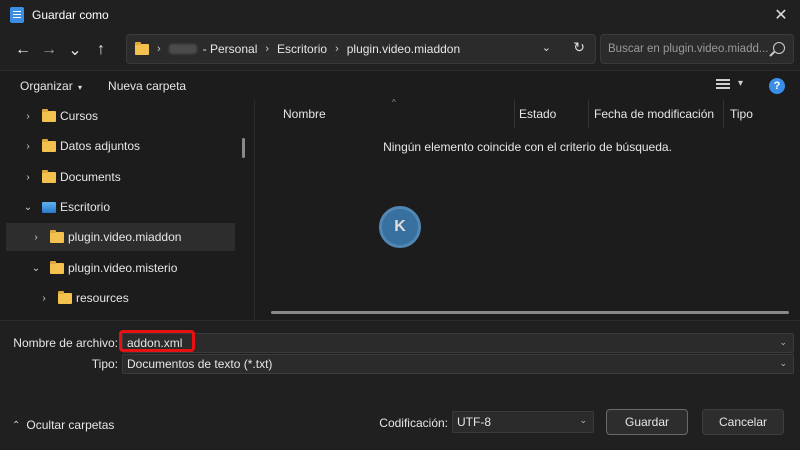  What do you see at coordinates (579, 47) in the screenshot?
I see `refresh-icon: ↻` at bounding box center [579, 47].